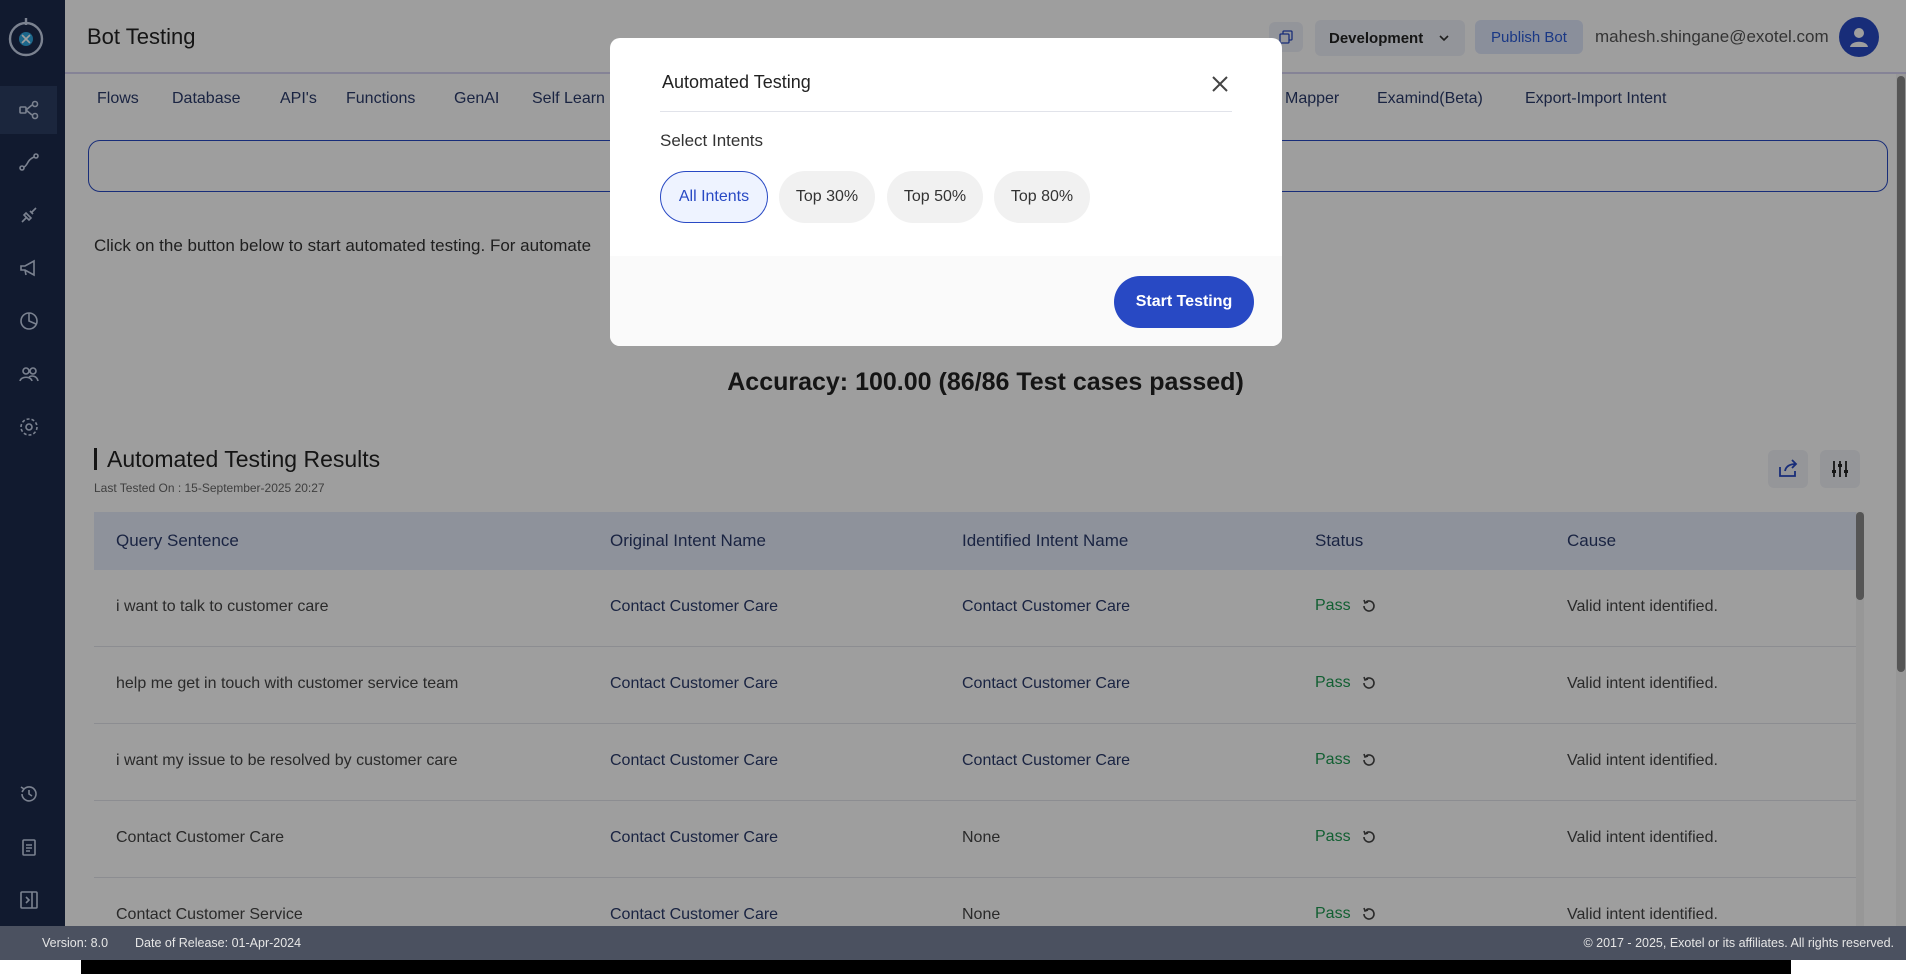  Describe the element at coordinates (75, 943) in the screenshot. I see `version-text: Version: 8.0` at that location.